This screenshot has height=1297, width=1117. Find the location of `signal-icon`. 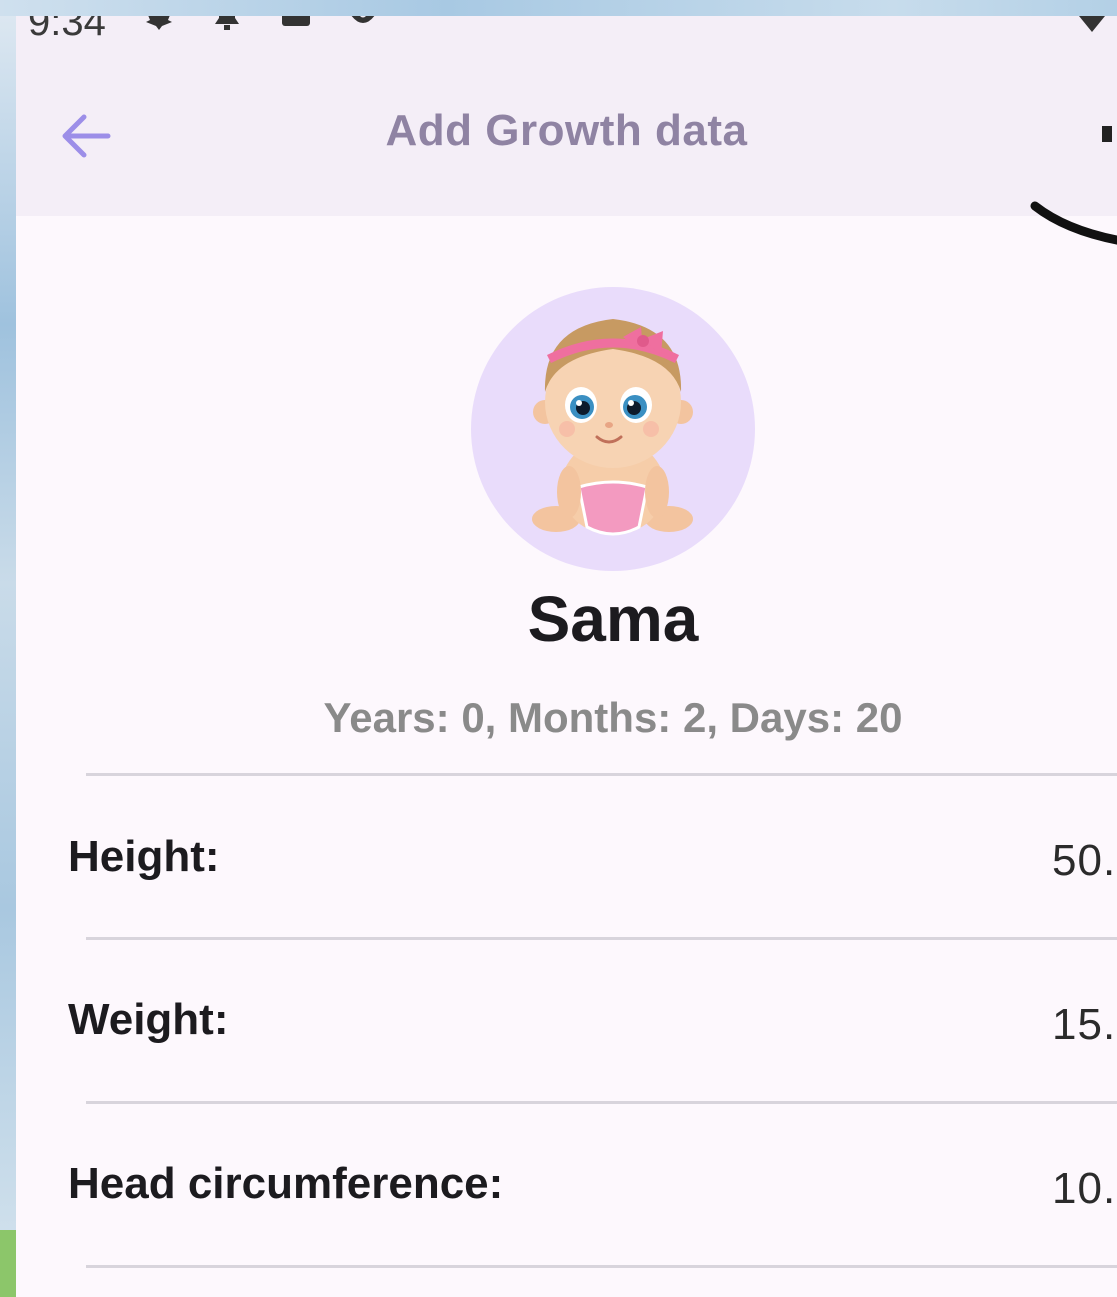

signal-icon is located at coordinates (1092, 24).